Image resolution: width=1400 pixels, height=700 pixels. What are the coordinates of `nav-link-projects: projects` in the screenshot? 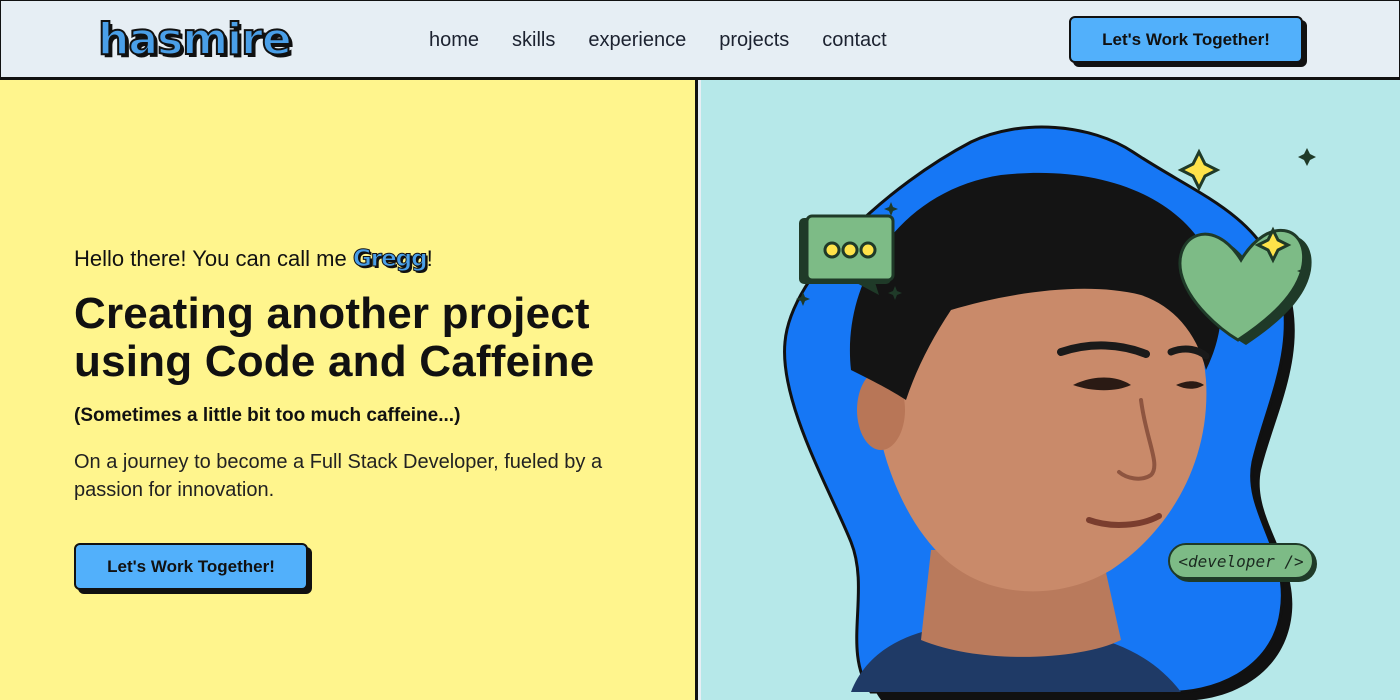 It's located at (754, 40).